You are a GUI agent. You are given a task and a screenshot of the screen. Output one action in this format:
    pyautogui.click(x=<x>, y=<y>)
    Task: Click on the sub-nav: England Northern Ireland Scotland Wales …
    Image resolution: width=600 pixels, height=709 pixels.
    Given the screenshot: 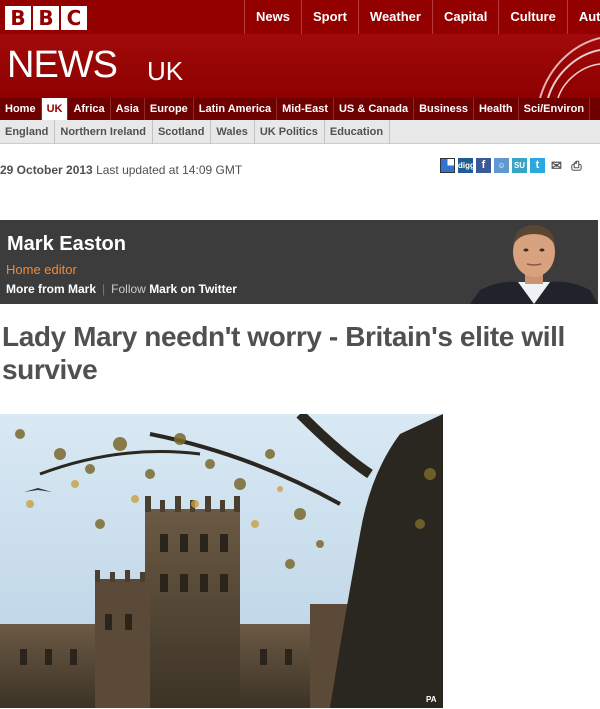 What is the action you would take?
    pyautogui.click(x=300, y=132)
    